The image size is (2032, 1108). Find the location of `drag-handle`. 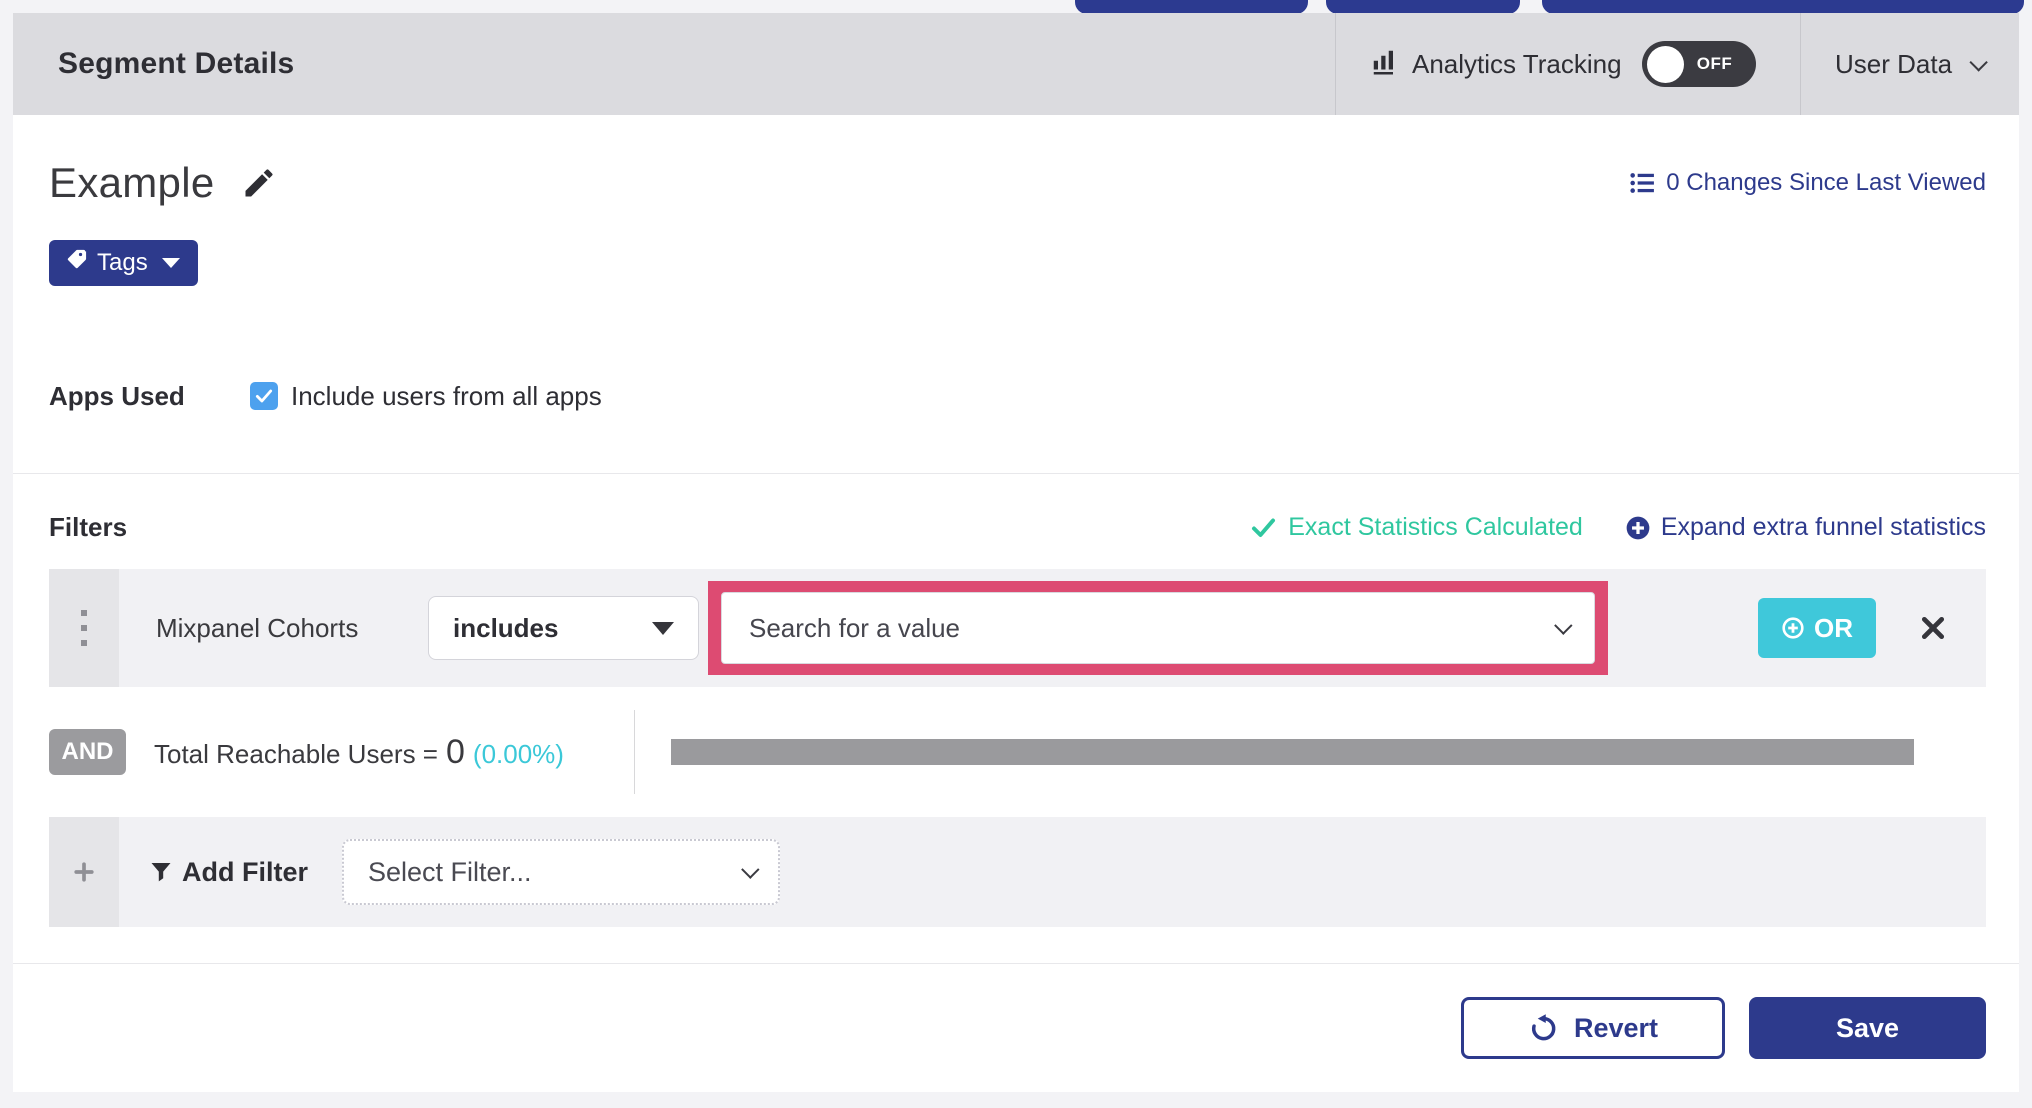

drag-handle is located at coordinates (84, 628).